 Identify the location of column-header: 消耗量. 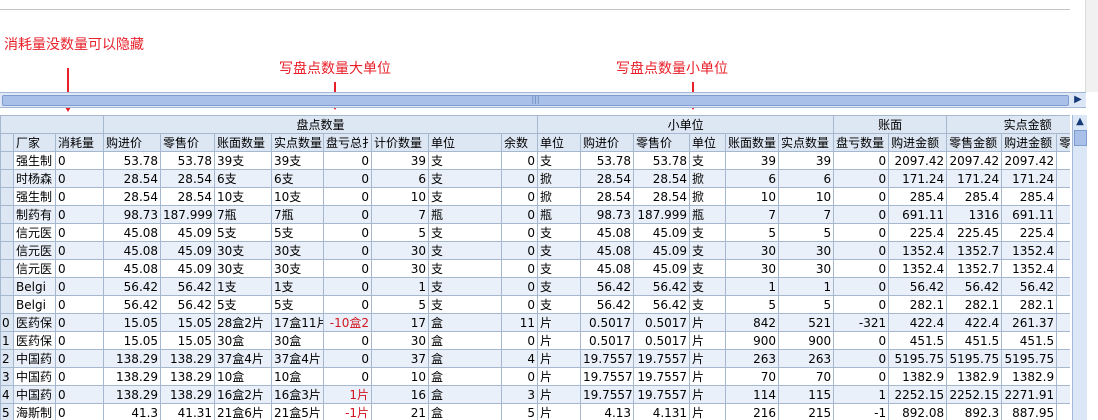
(79, 142).